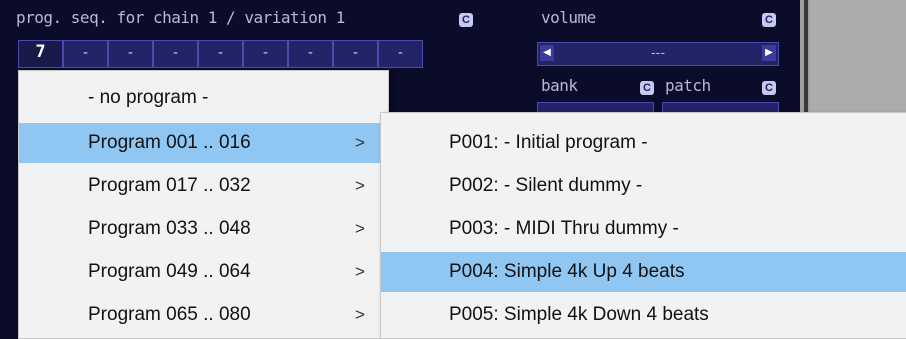 Image resolution: width=906 pixels, height=339 pixels. What do you see at coordinates (169, 314) in the screenshot?
I see `menu-item-label: Program 065 .. 080` at bounding box center [169, 314].